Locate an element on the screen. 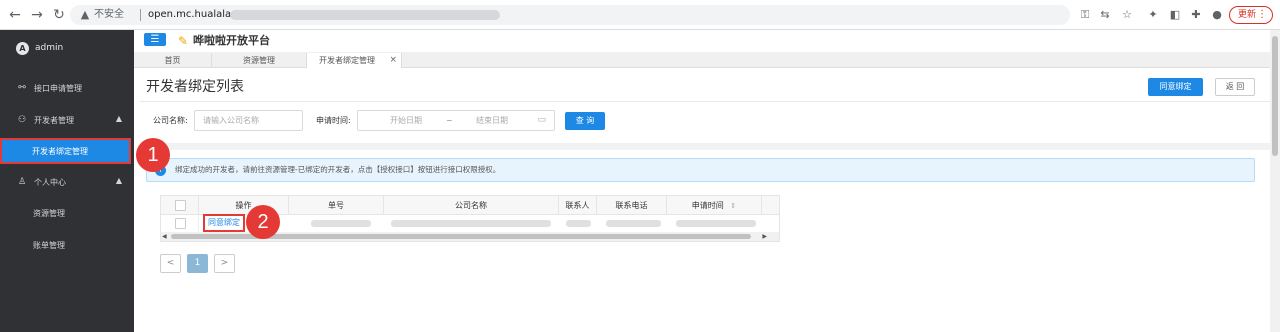 The width and height of the screenshot is (1280, 332). tab-label: 首页 is located at coordinates (172, 60).